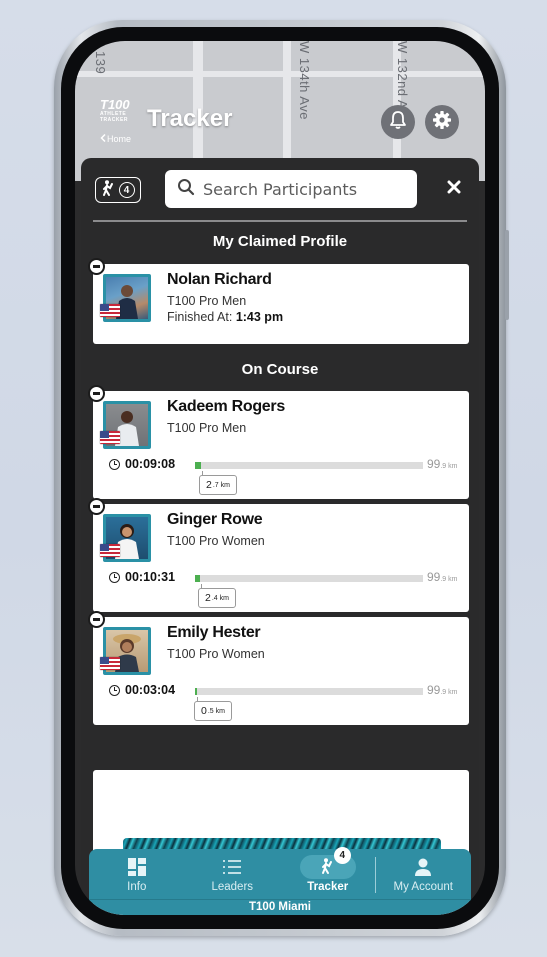 This screenshot has width=547, height=957. I want to click on gear-icon, so click(442, 122).